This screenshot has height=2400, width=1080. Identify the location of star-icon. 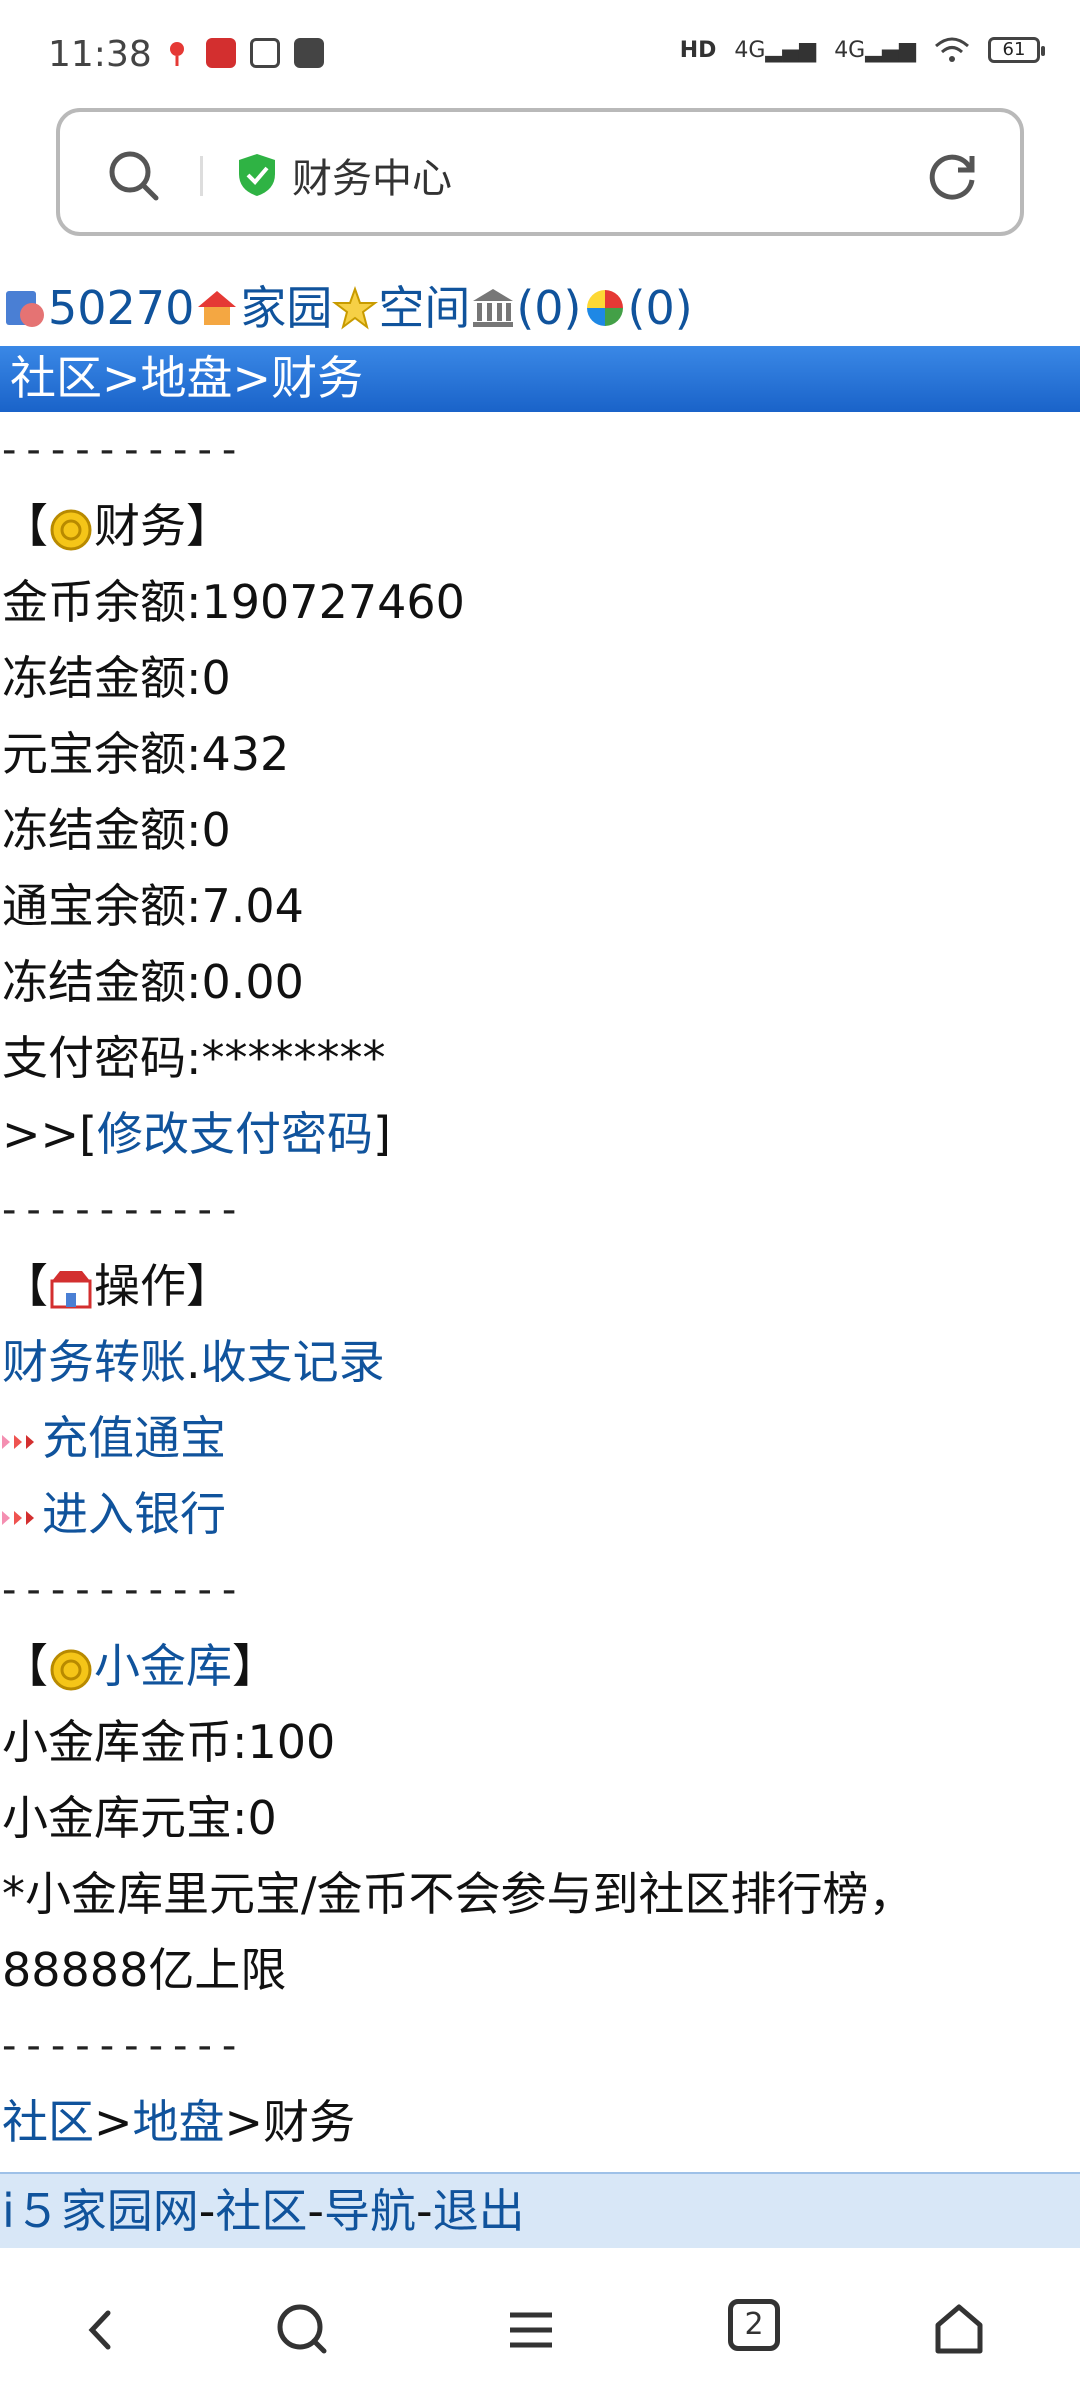
(355, 308).